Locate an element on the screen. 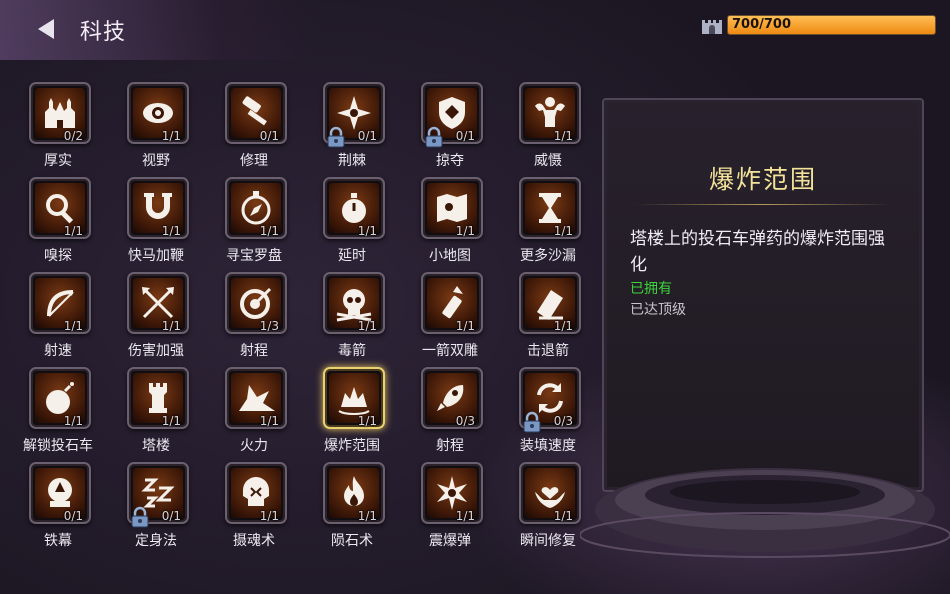  tech-item: 1/1 快马加鞭 is located at coordinates (156, 224).